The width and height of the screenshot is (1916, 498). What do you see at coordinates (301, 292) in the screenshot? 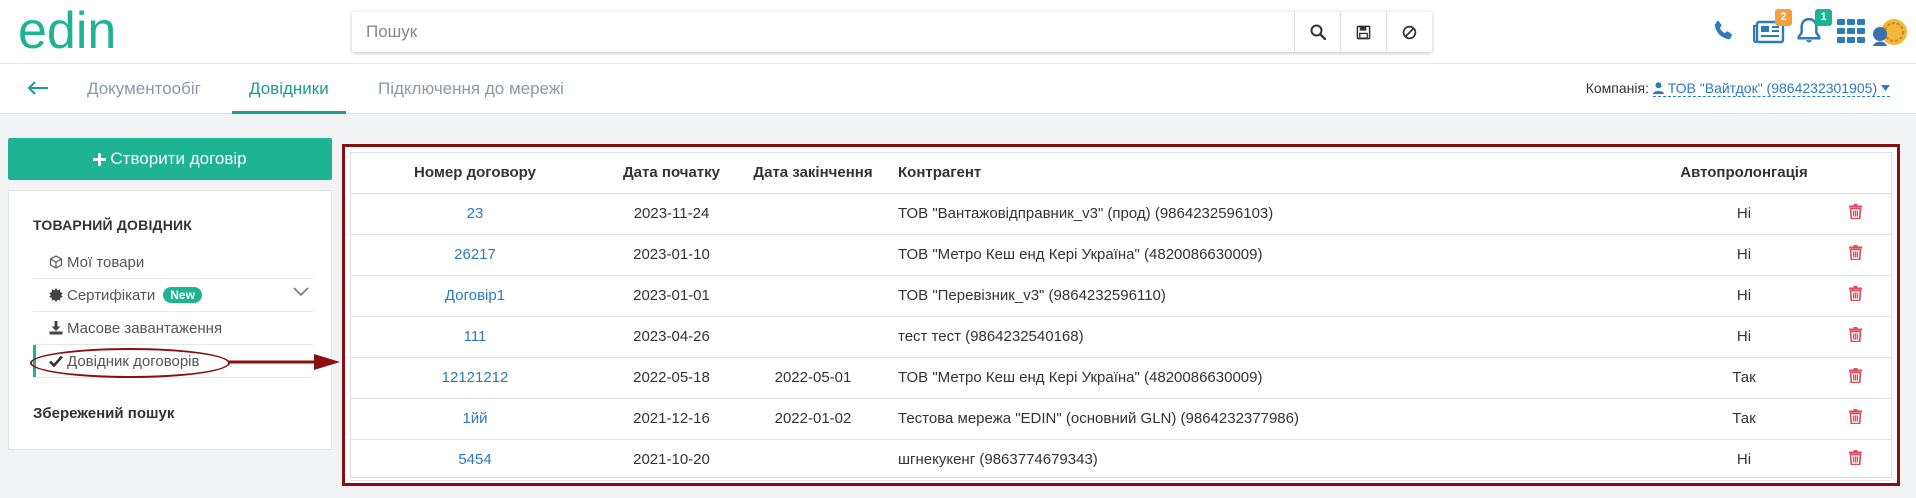
I see `chevron-down-icon` at bounding box center [301, 292].